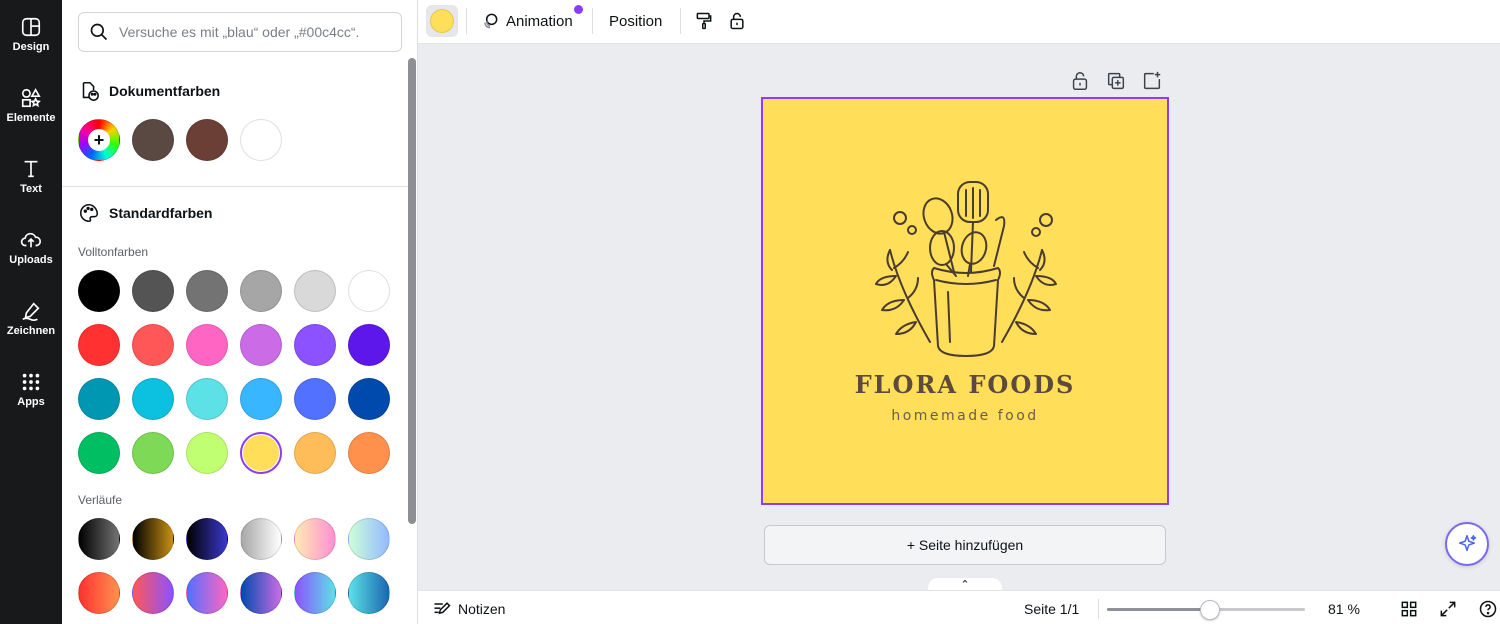 Image resolution: width=1500 pixels, height=624 pixels. Describe the element at coordinates (165, 91) in the screenshot. I see `doc-colors-title: Dokumentfarben` at that location.